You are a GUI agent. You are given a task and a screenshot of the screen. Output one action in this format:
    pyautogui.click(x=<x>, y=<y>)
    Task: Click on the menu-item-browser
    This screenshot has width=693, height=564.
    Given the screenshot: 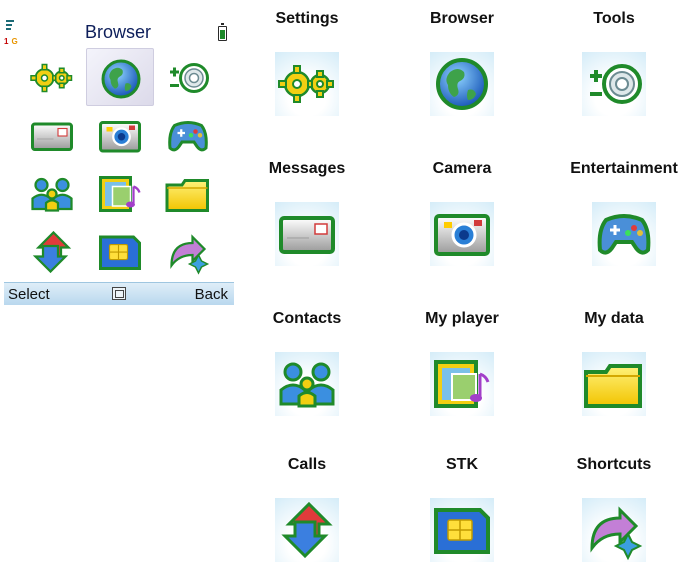 What is the action you would take?
    pyautogui.click(x=120, y=77)
    